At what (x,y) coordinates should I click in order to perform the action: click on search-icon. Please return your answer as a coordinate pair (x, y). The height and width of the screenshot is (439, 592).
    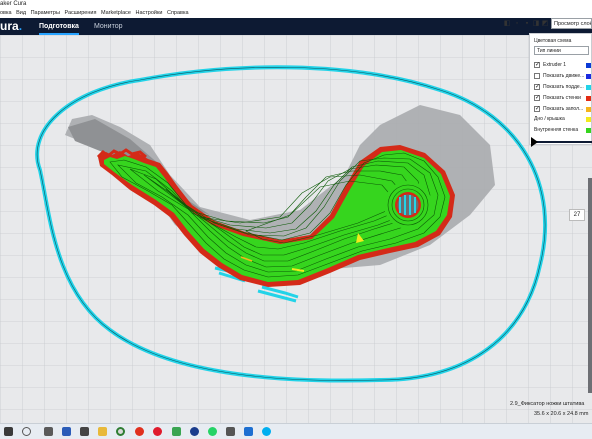
    Looking at the image, I should click on (26, 431).